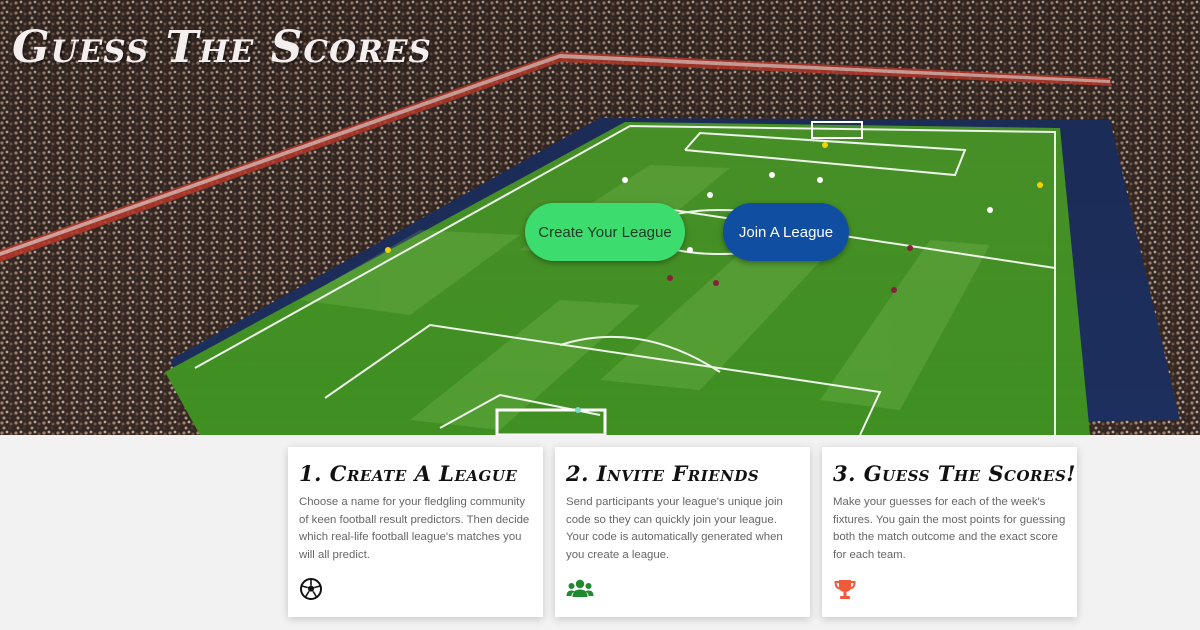  Describe the element at coordinates (311, 589) in the screenshot. I see `soccer-ball-icon` at that location.